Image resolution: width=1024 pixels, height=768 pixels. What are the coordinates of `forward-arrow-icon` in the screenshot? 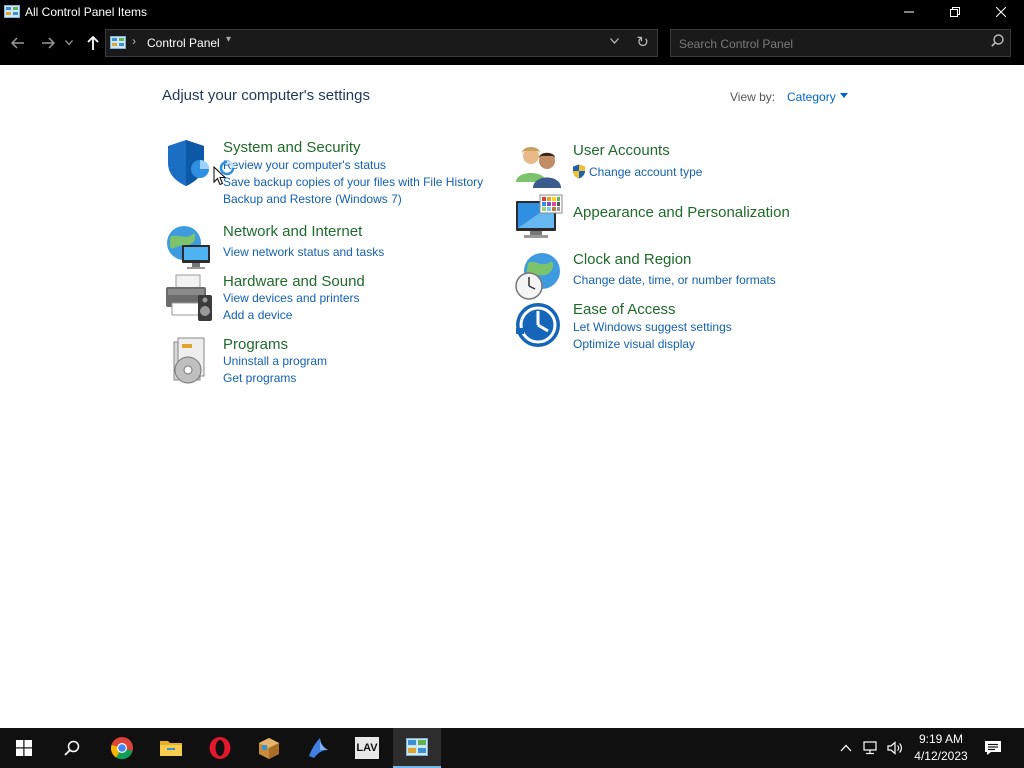 It's located at (48, 43).